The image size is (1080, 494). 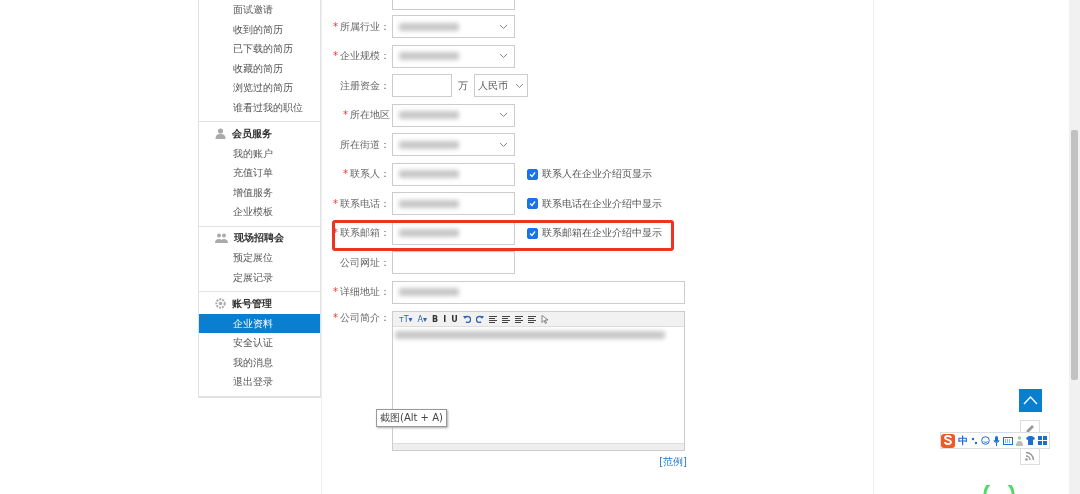 What do you see at coordinates (259, 277) in the screenshot?
I see `sidebar-item: 定展记录` at bounding box center [259, 277].